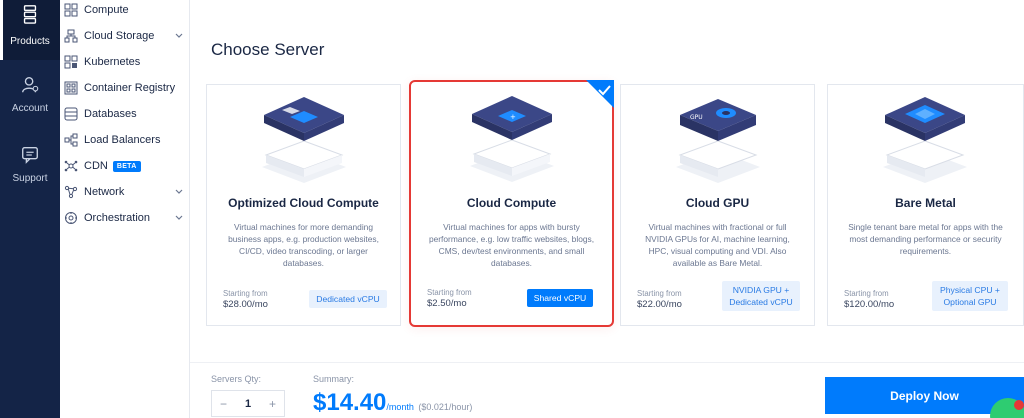 Image resolution: width=1024 pixels, height=418 pixels. Describe the element at coordinates (104, 192) in the screenshot. I see `submenu-label: Network` at that location.